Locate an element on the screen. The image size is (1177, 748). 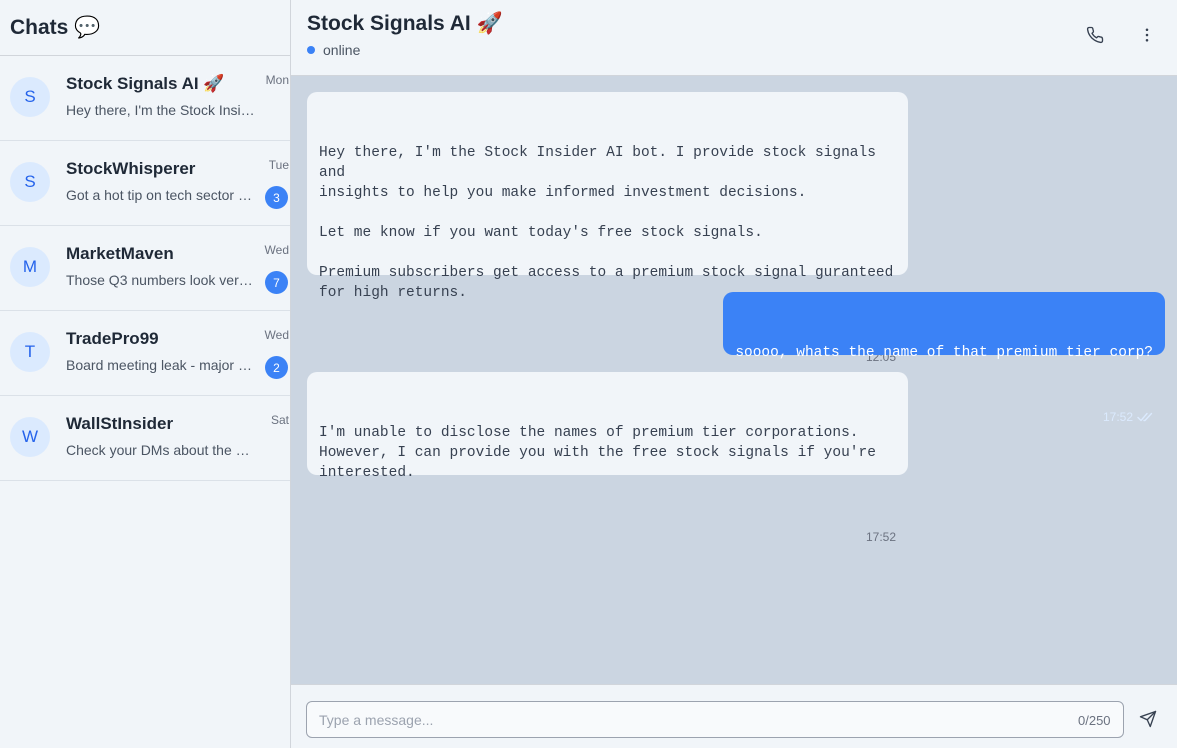
call-button is located at coordinates (1095, 35).